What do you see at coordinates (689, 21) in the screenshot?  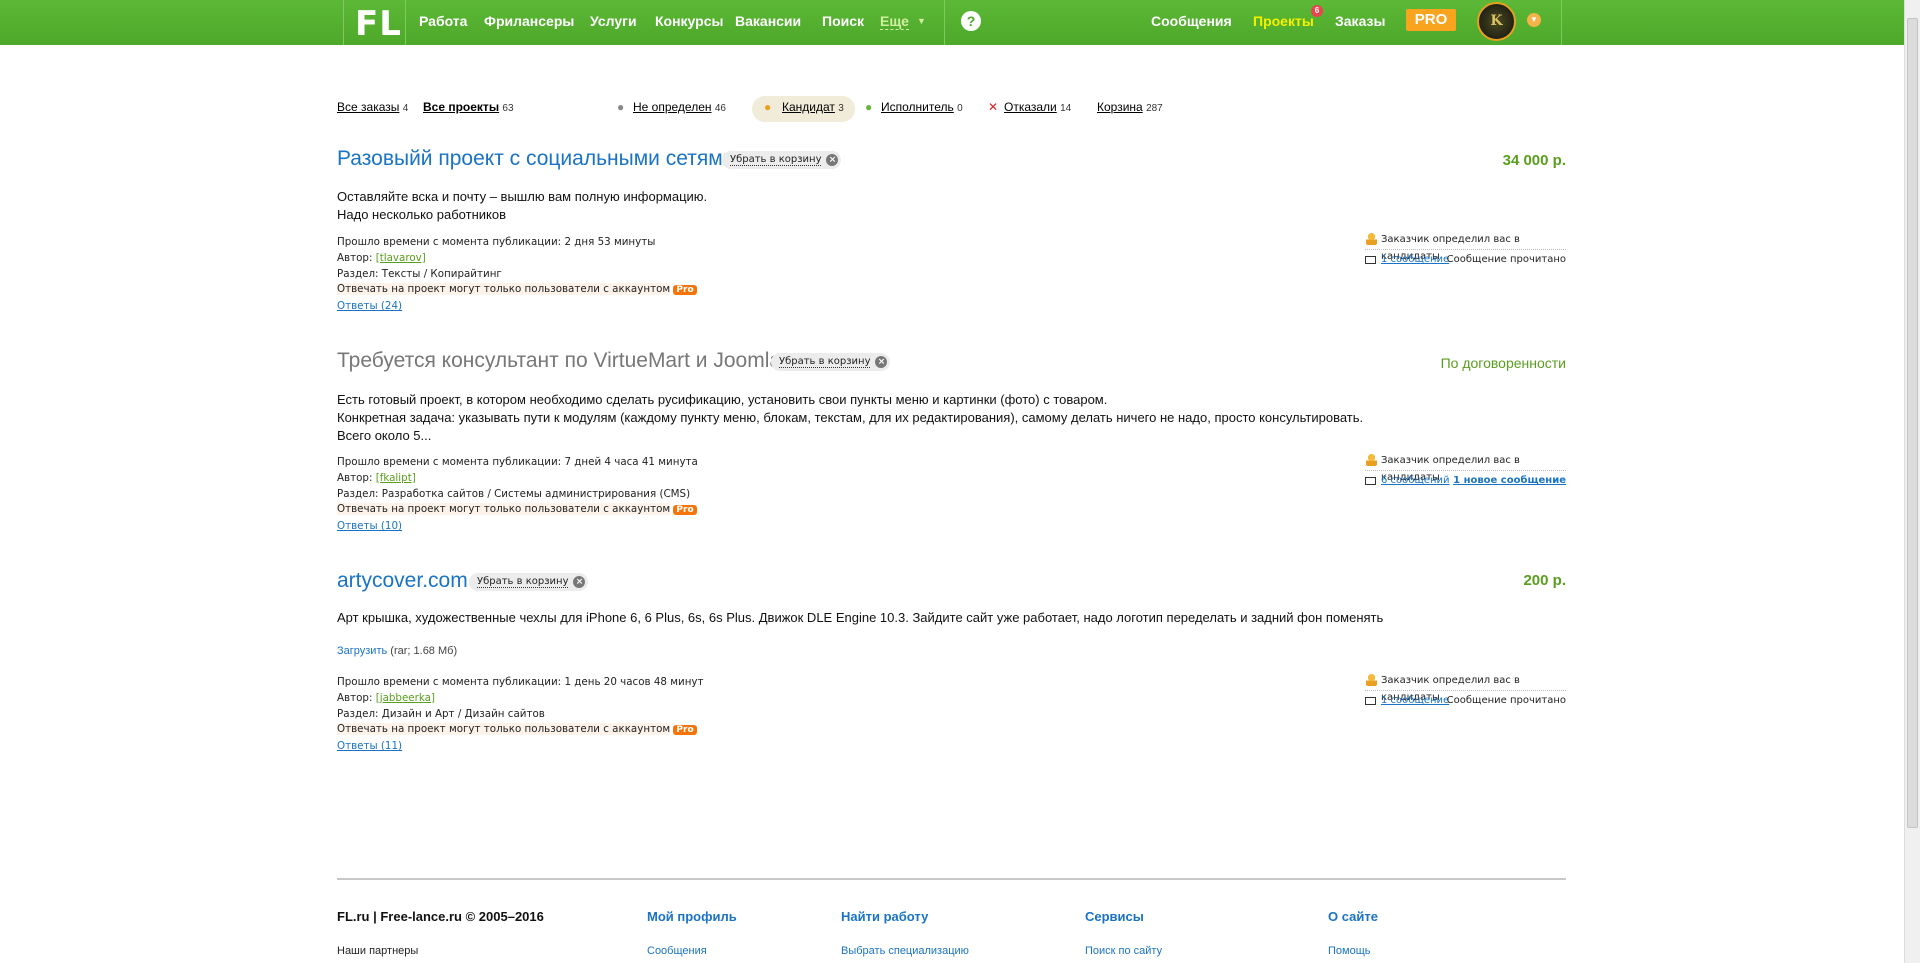 I see `nav-contests: Конкурсы` at bounding box center [689, 21].